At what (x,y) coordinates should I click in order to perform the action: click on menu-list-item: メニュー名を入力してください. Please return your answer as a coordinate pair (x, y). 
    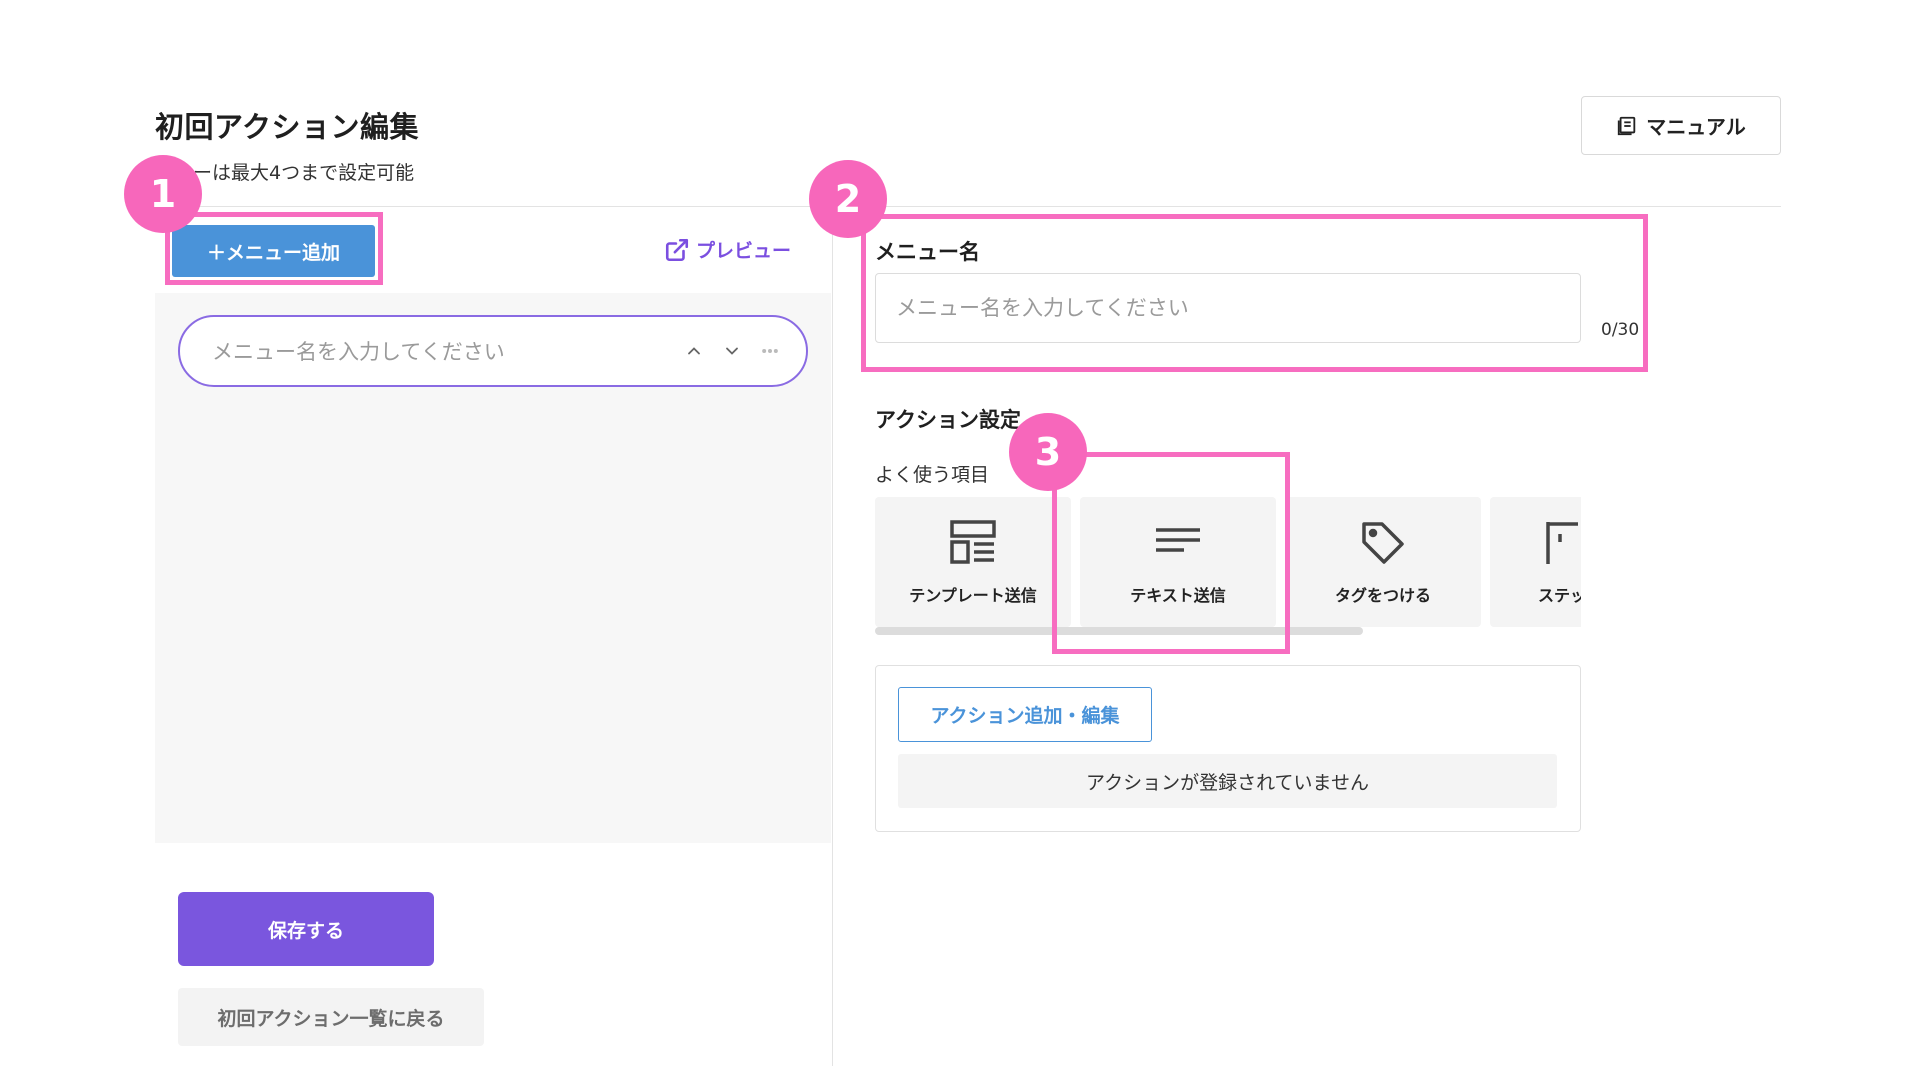
    Looking at the image, I should click on (493, 351).